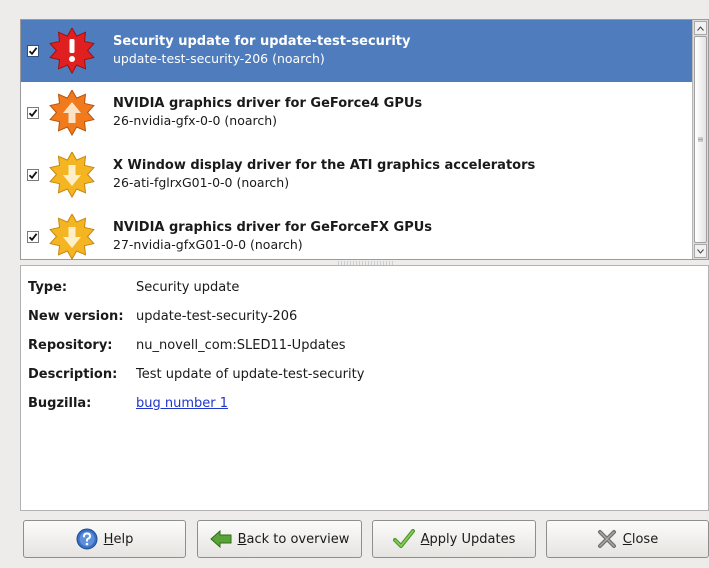 Image resolution: width=709 pixels, height=568 pixels. Describe the element at coordinates (219, 58) in the screenshot. I see `update-package: update-test-security-206 (noarch)` at that location.